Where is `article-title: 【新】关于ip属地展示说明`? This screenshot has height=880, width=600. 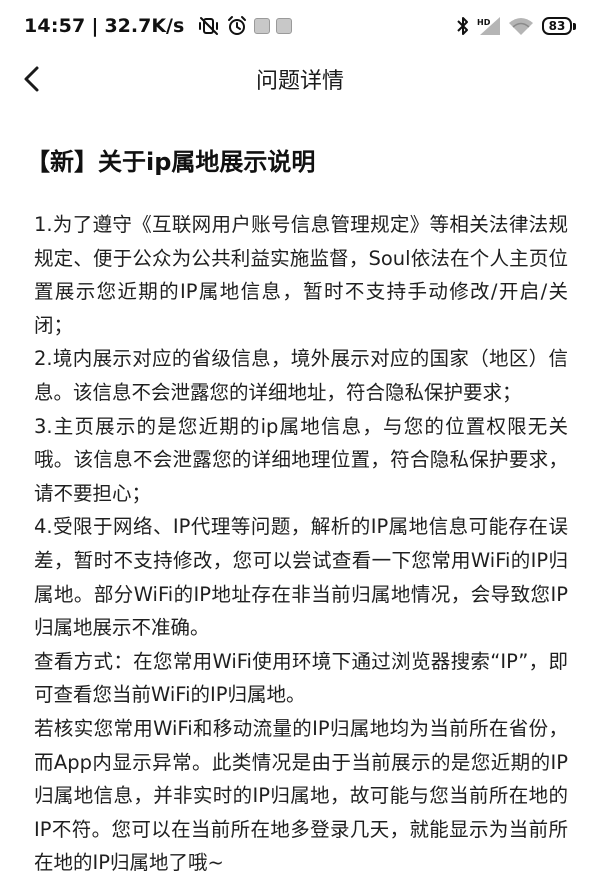
article-title: 【新】关于ip属地展示说明 is located at coordinates (171, 162).